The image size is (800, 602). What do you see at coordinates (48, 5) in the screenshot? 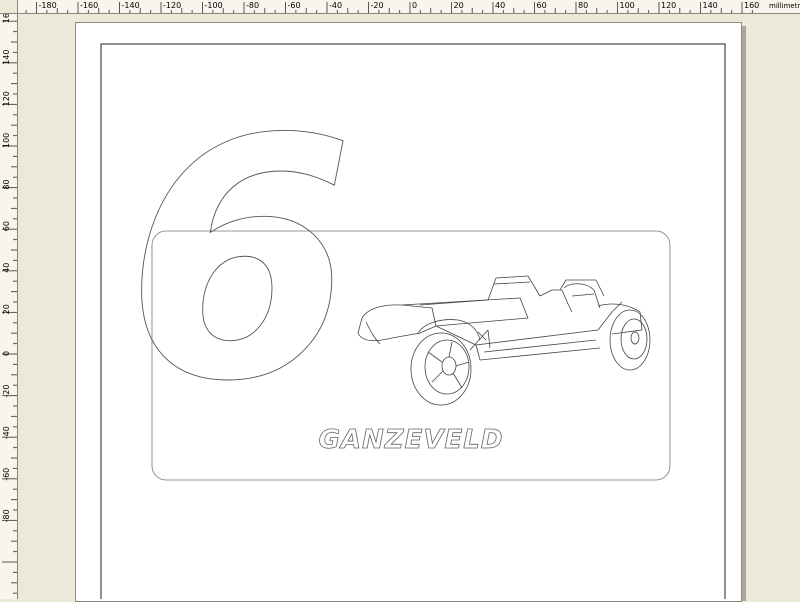
I see `ruler-label: -180` at bounding box center [48, 5].